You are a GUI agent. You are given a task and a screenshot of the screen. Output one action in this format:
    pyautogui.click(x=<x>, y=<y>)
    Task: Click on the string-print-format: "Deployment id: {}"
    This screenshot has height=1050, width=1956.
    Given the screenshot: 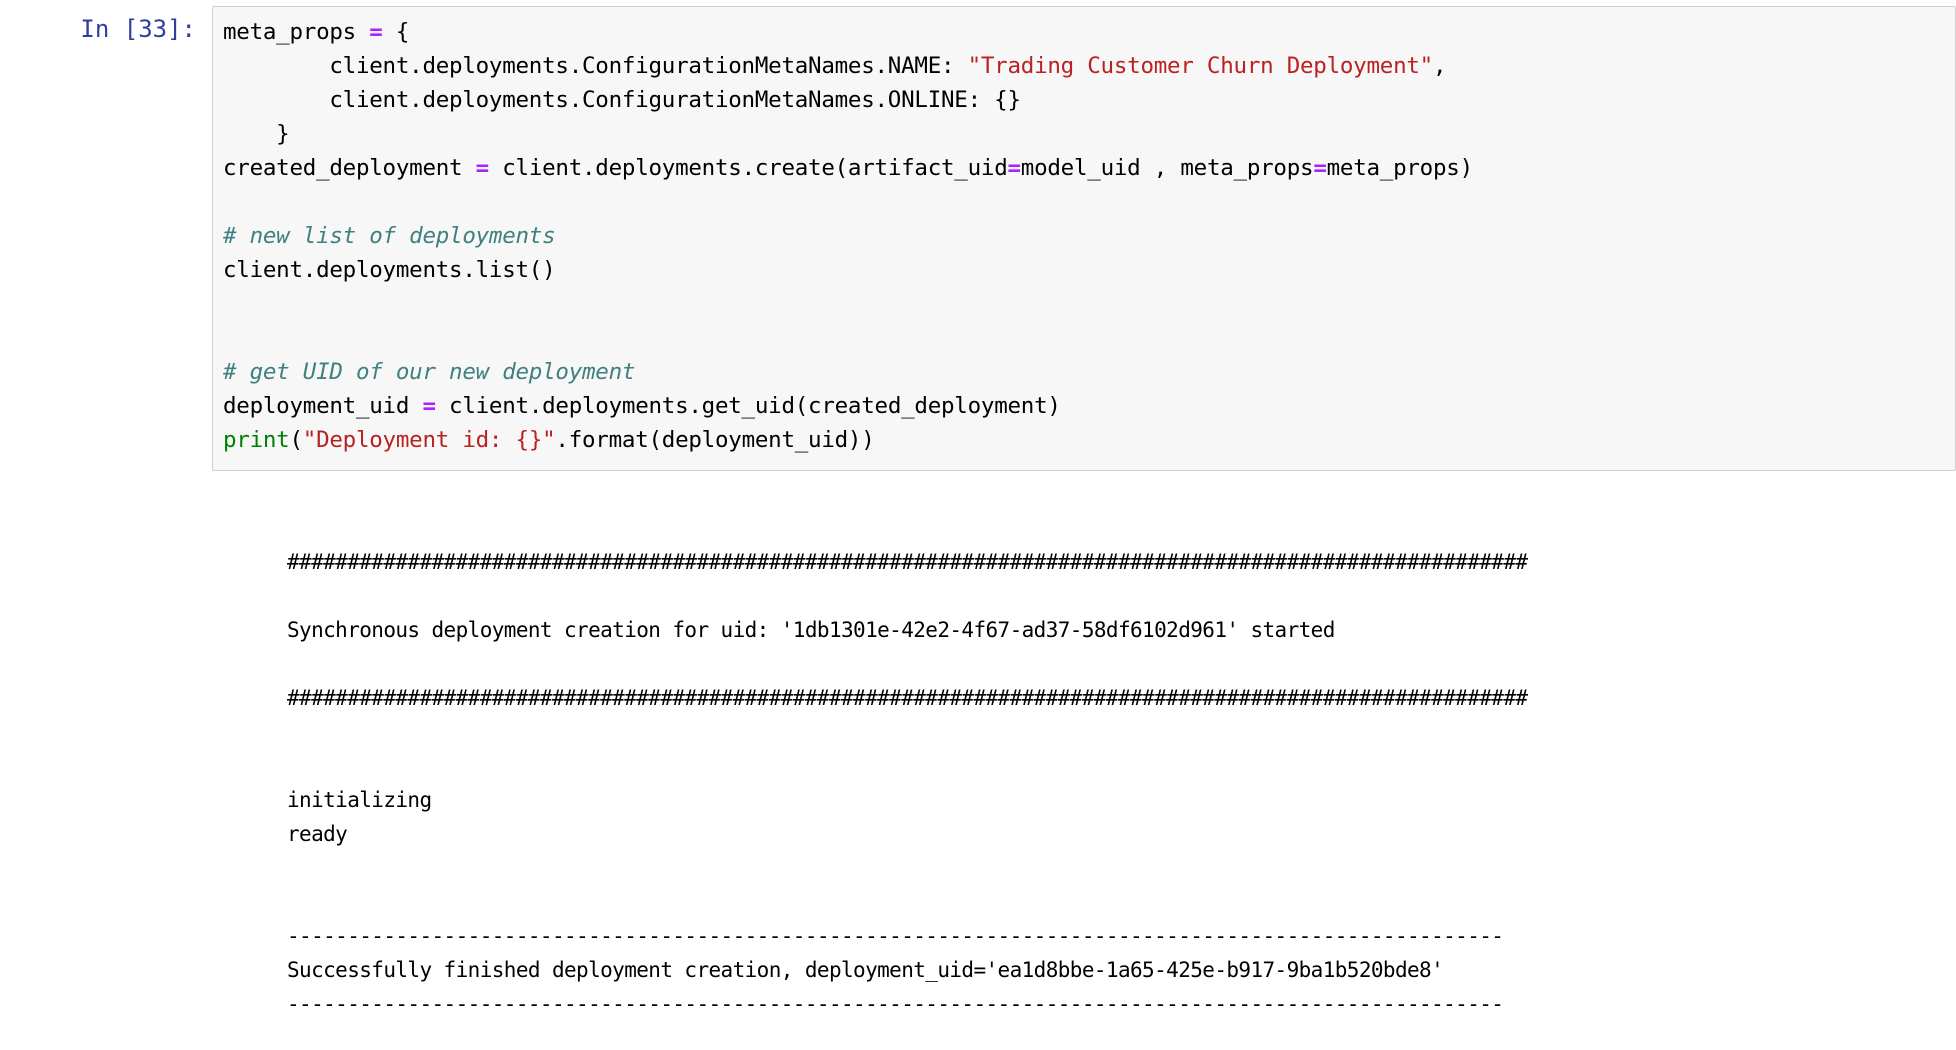 What is the action you would take?
    pyautogui.click(x=429, y=440)
    